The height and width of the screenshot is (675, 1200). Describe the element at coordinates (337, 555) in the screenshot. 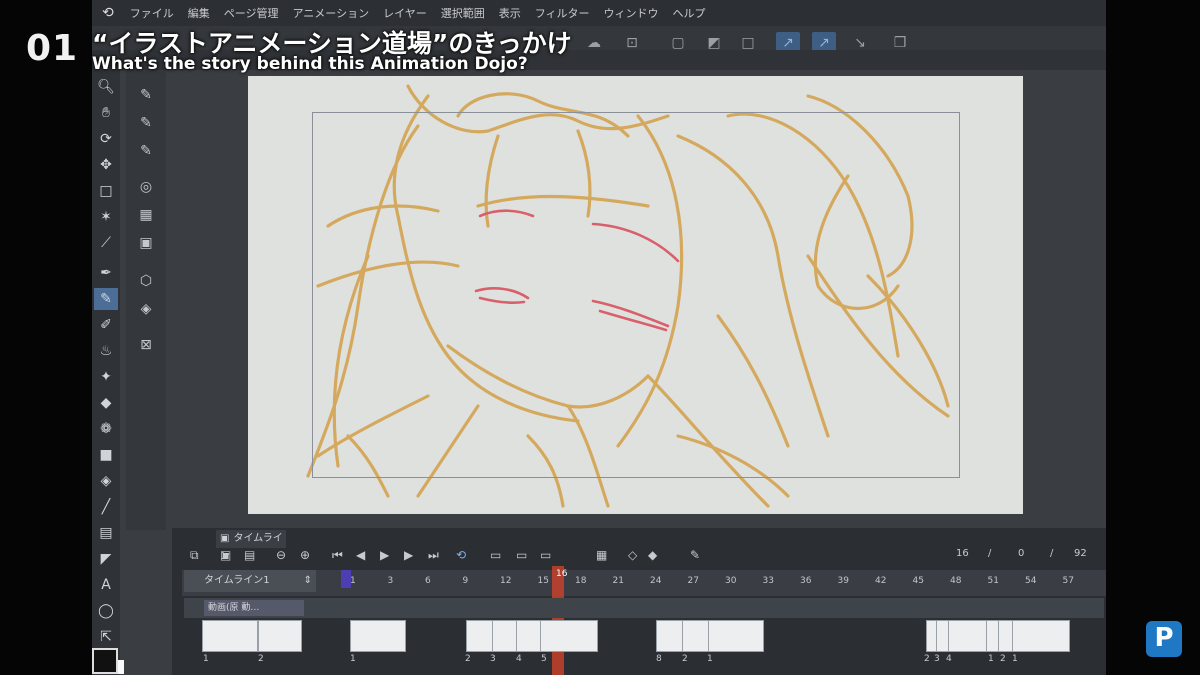

I see `first-frame-icon: ⏮` at that location.